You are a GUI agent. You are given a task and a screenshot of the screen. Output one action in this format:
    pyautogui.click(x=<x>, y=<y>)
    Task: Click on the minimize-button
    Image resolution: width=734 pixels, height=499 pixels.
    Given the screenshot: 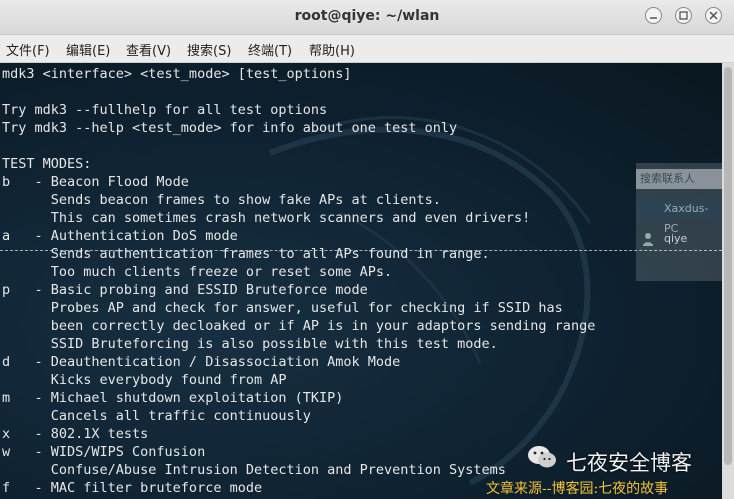 What is the action you would take?
    pyautogui.click(x=653, y=15)
    